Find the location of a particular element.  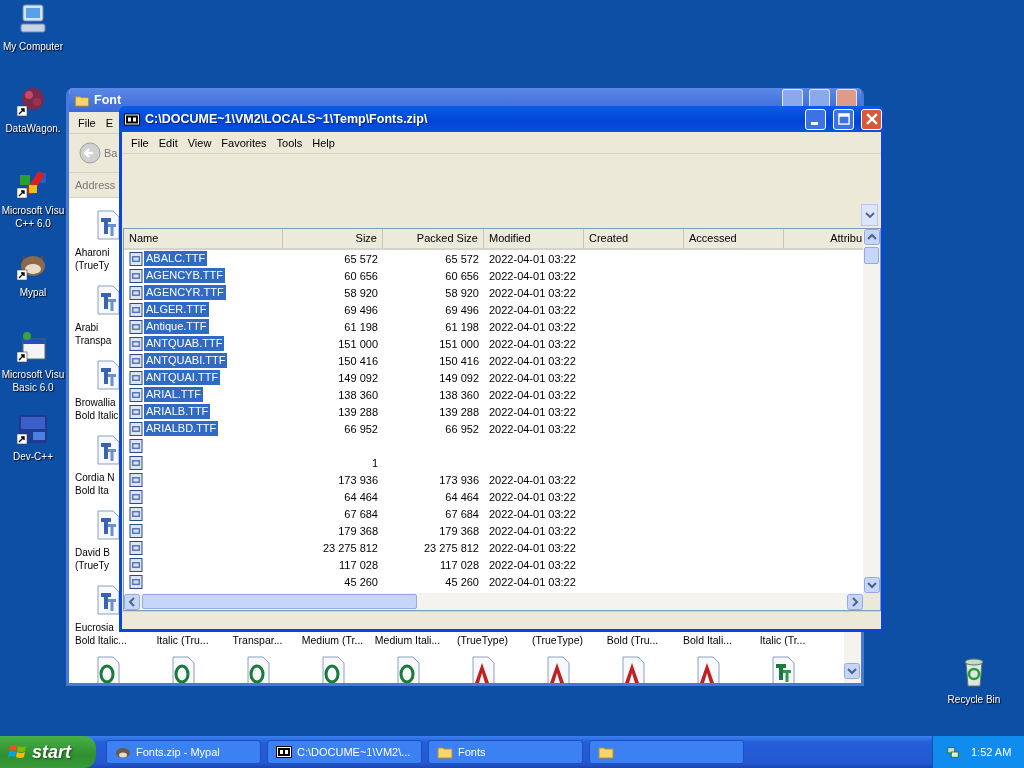

computer-icon is located at coordinates (33, 19).